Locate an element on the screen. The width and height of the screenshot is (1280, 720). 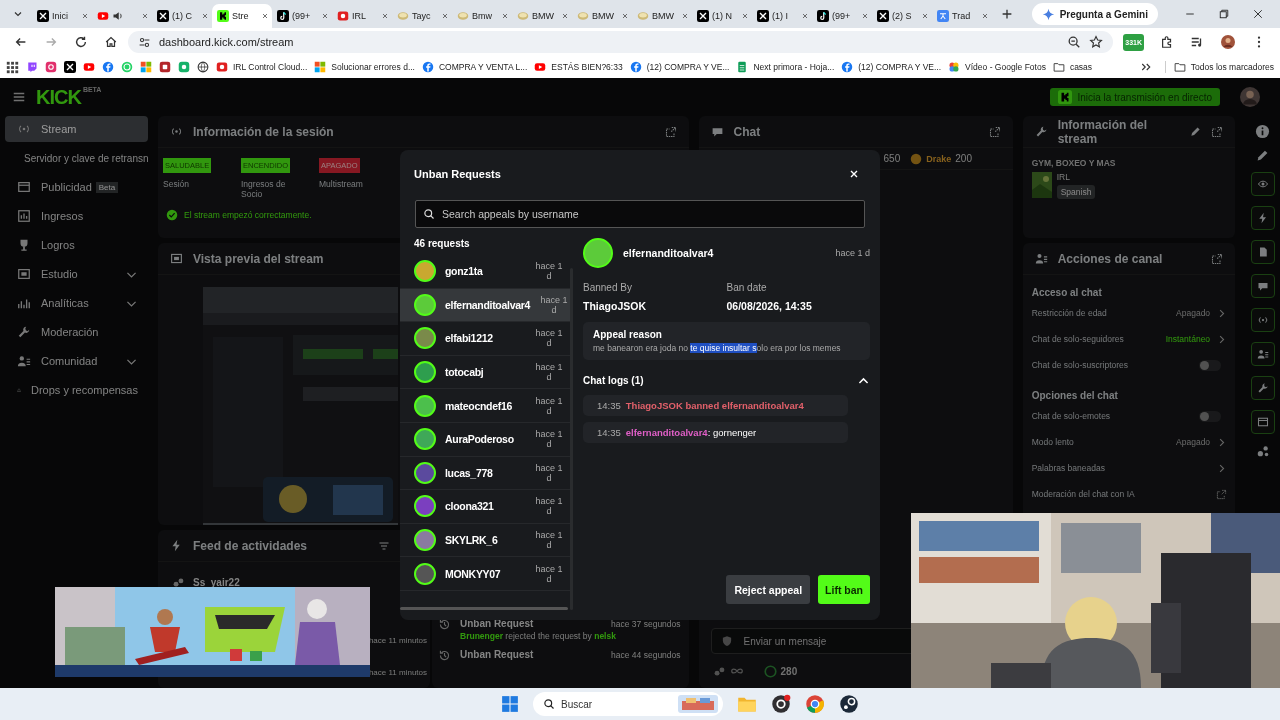
section-heading: Opciones del chat is located at coordinates (1074, 396).